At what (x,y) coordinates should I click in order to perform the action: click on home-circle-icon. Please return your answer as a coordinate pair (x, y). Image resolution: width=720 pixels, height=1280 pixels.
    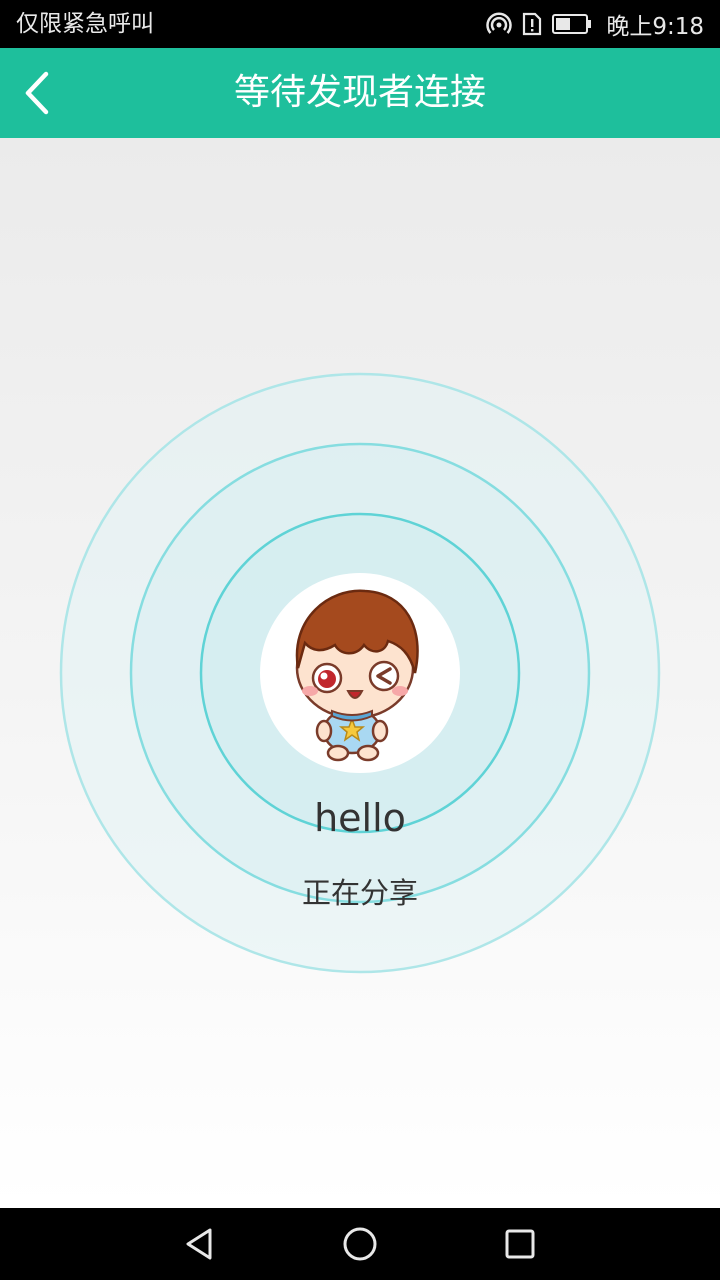
    Looking at the image, I should click on (360, 1244).